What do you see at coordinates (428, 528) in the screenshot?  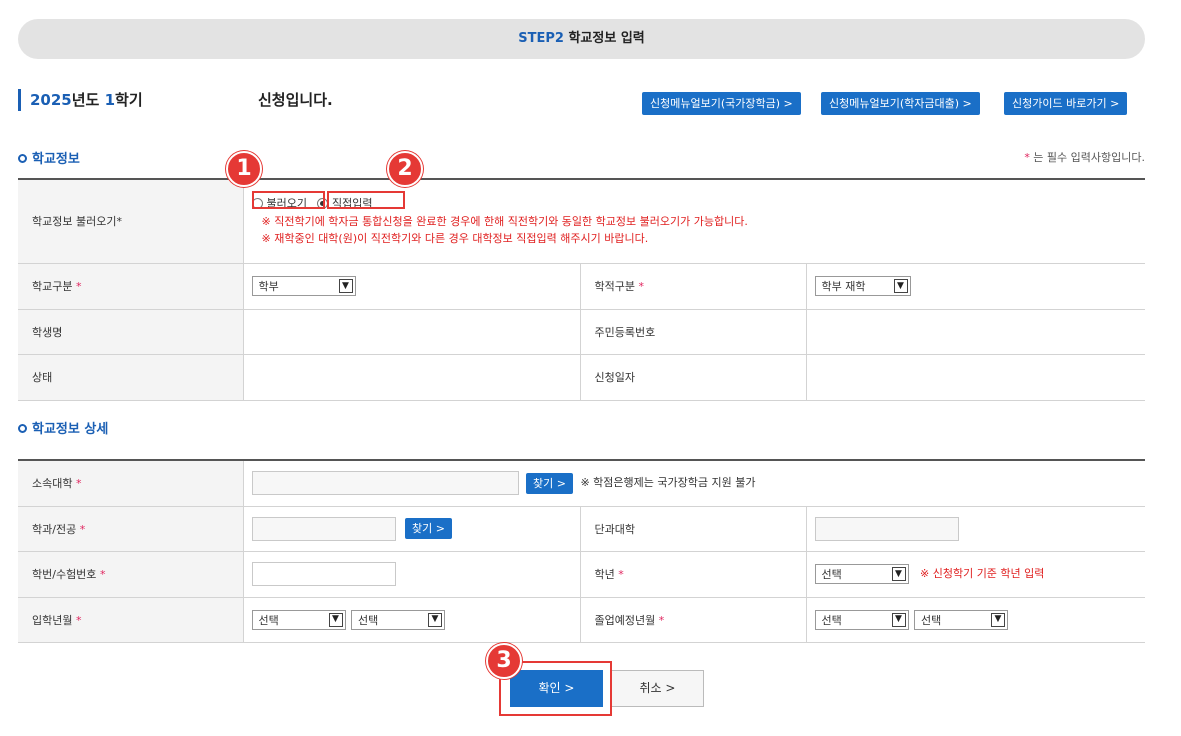 I see `dept-find-button: 찾기 >` at bounding box center [428, 528].